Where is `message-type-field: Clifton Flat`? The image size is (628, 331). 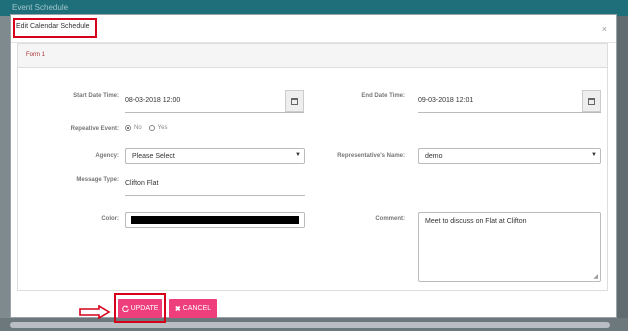
message-type-field: Clifton Flat is located at coordinates (215, 188).